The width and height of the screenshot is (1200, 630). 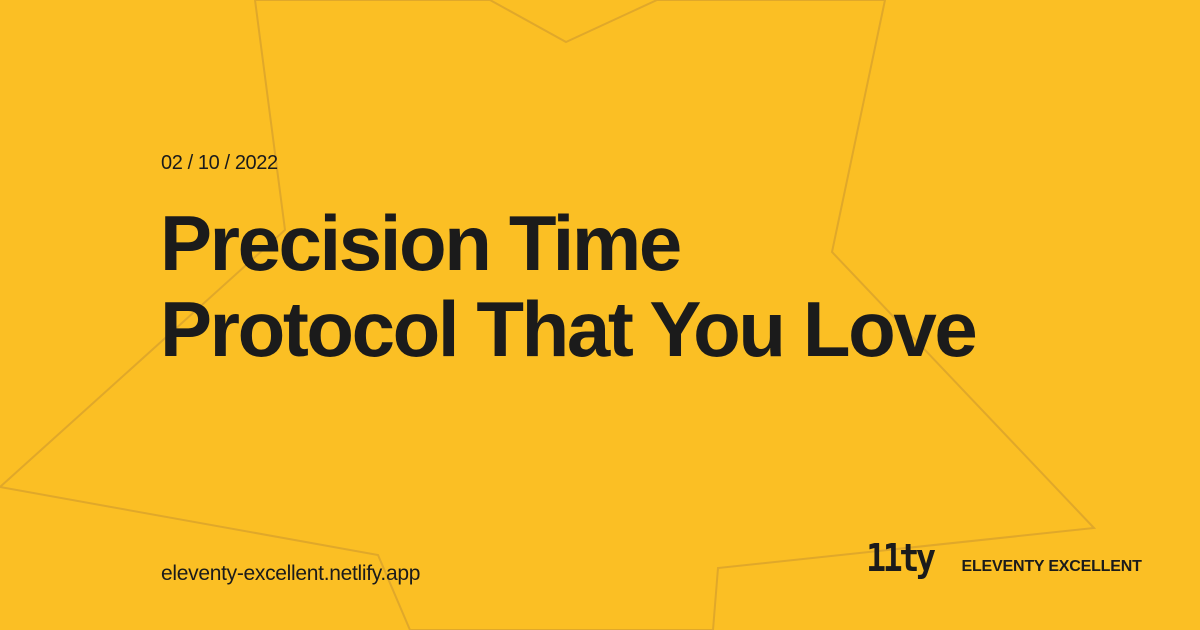 I want to click on brand-name: ELEVENTY EXCELLENT, so click(x=1051, y=566).